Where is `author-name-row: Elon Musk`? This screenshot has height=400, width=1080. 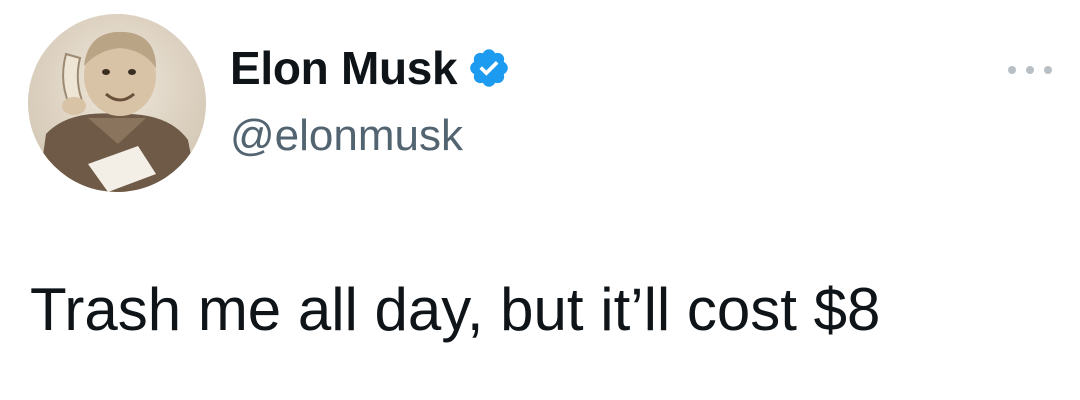 author-name-row: Elon Musk is located at coordinates (370, 68).